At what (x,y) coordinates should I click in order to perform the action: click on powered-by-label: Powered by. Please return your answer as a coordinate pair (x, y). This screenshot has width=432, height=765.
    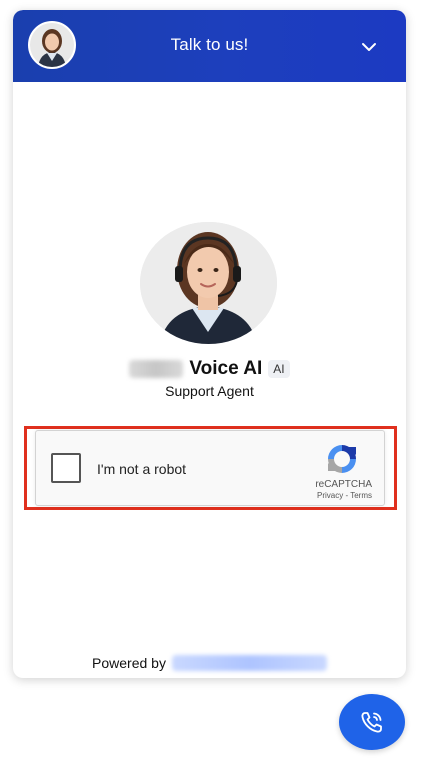
    Looking at the image, I should click on (129, 663).